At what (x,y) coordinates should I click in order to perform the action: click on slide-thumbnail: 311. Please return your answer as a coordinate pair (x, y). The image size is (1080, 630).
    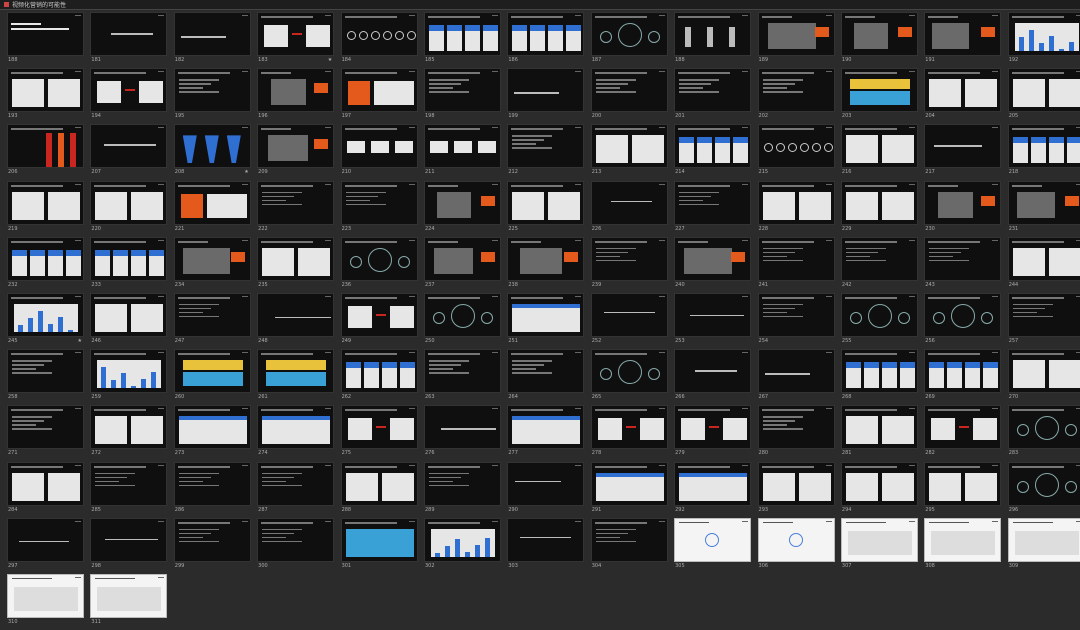
    Looking at the image, I should click on (129, 601).